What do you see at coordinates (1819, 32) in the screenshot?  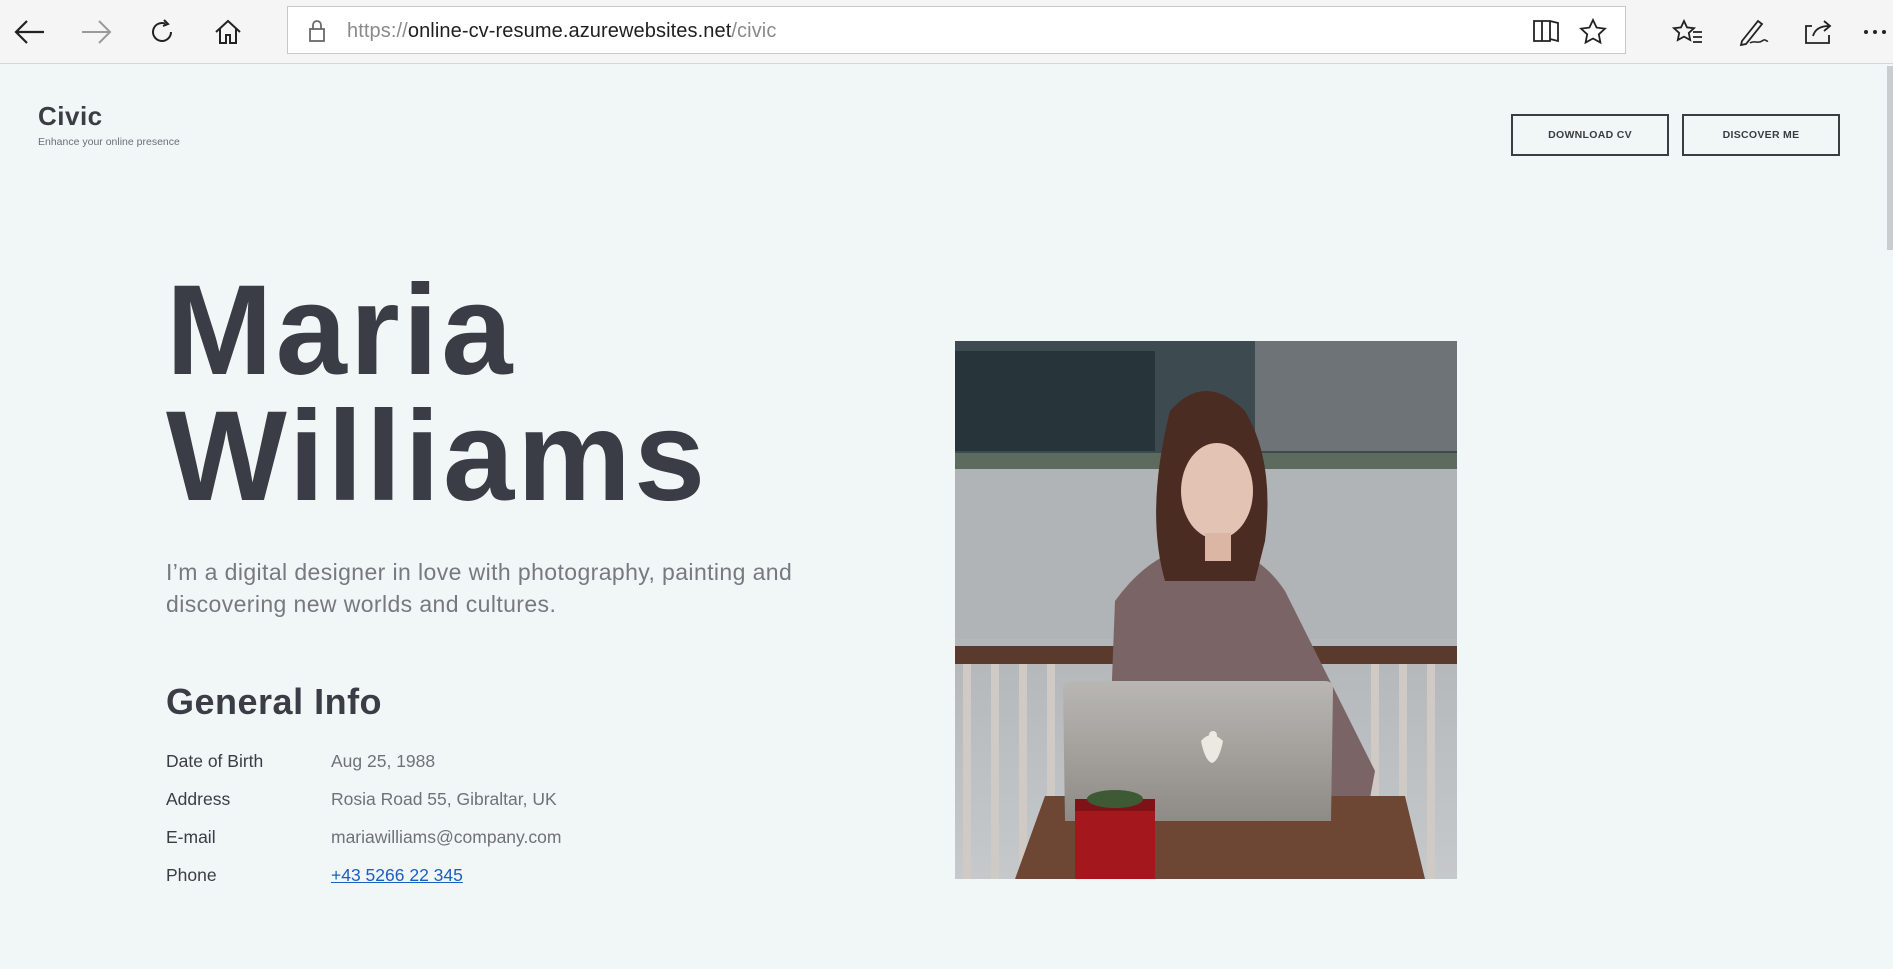 I see `share-icon` at bounding box center [1819, 32].